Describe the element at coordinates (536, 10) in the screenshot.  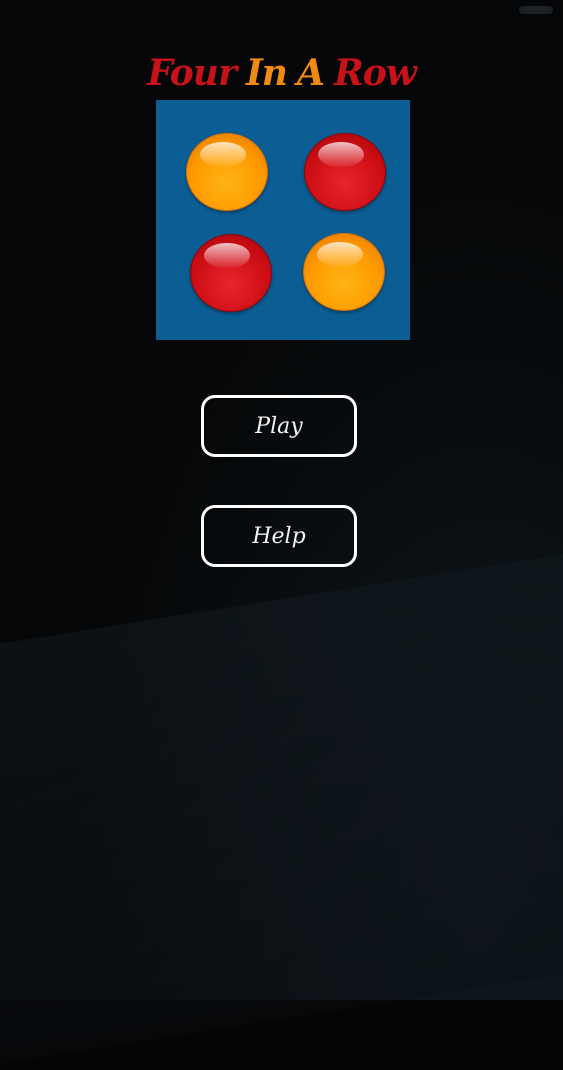
I see `status-indicator` at that location.